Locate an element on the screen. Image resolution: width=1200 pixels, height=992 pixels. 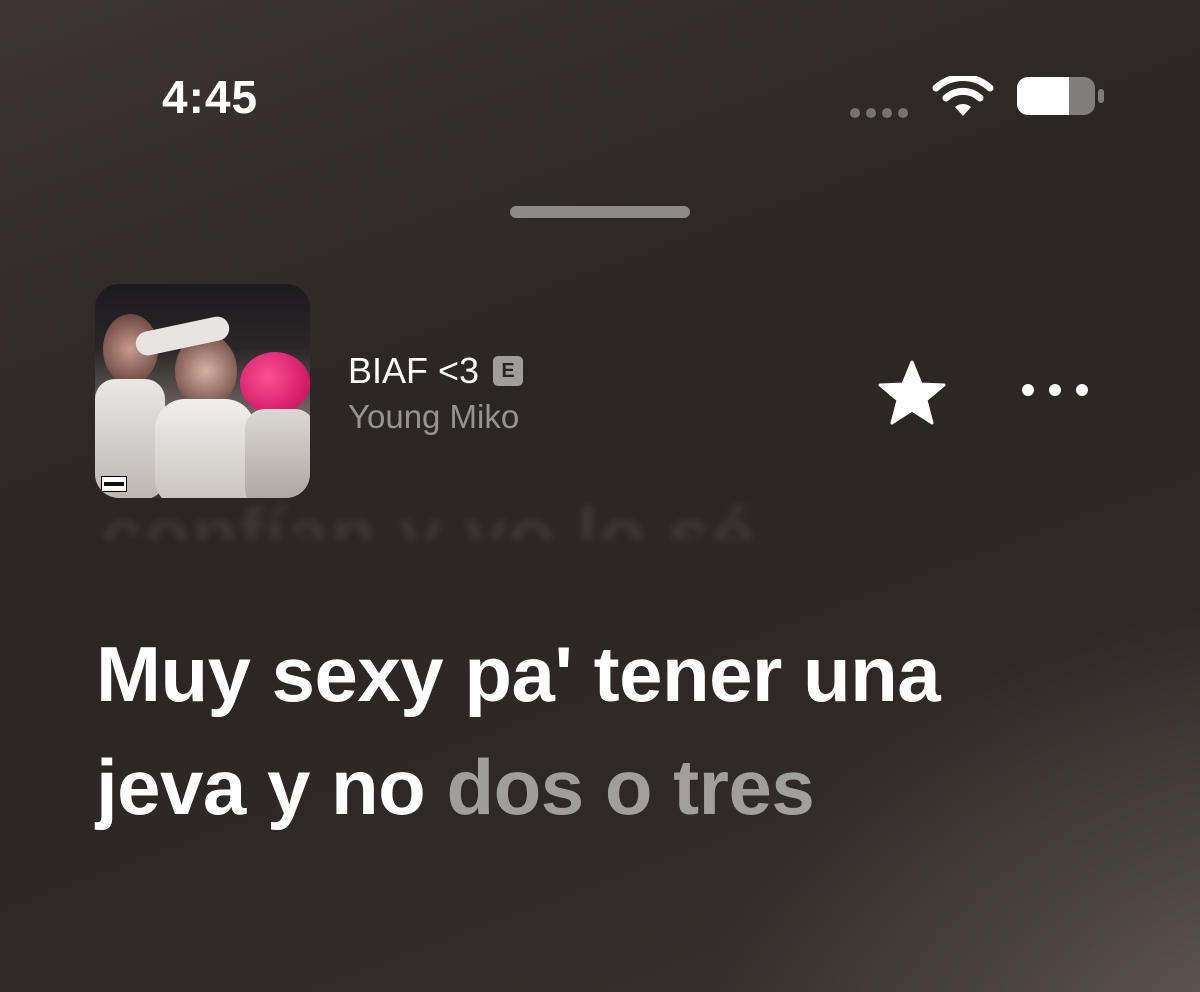
explicit-badge: E is located at coordinates (508, 371).